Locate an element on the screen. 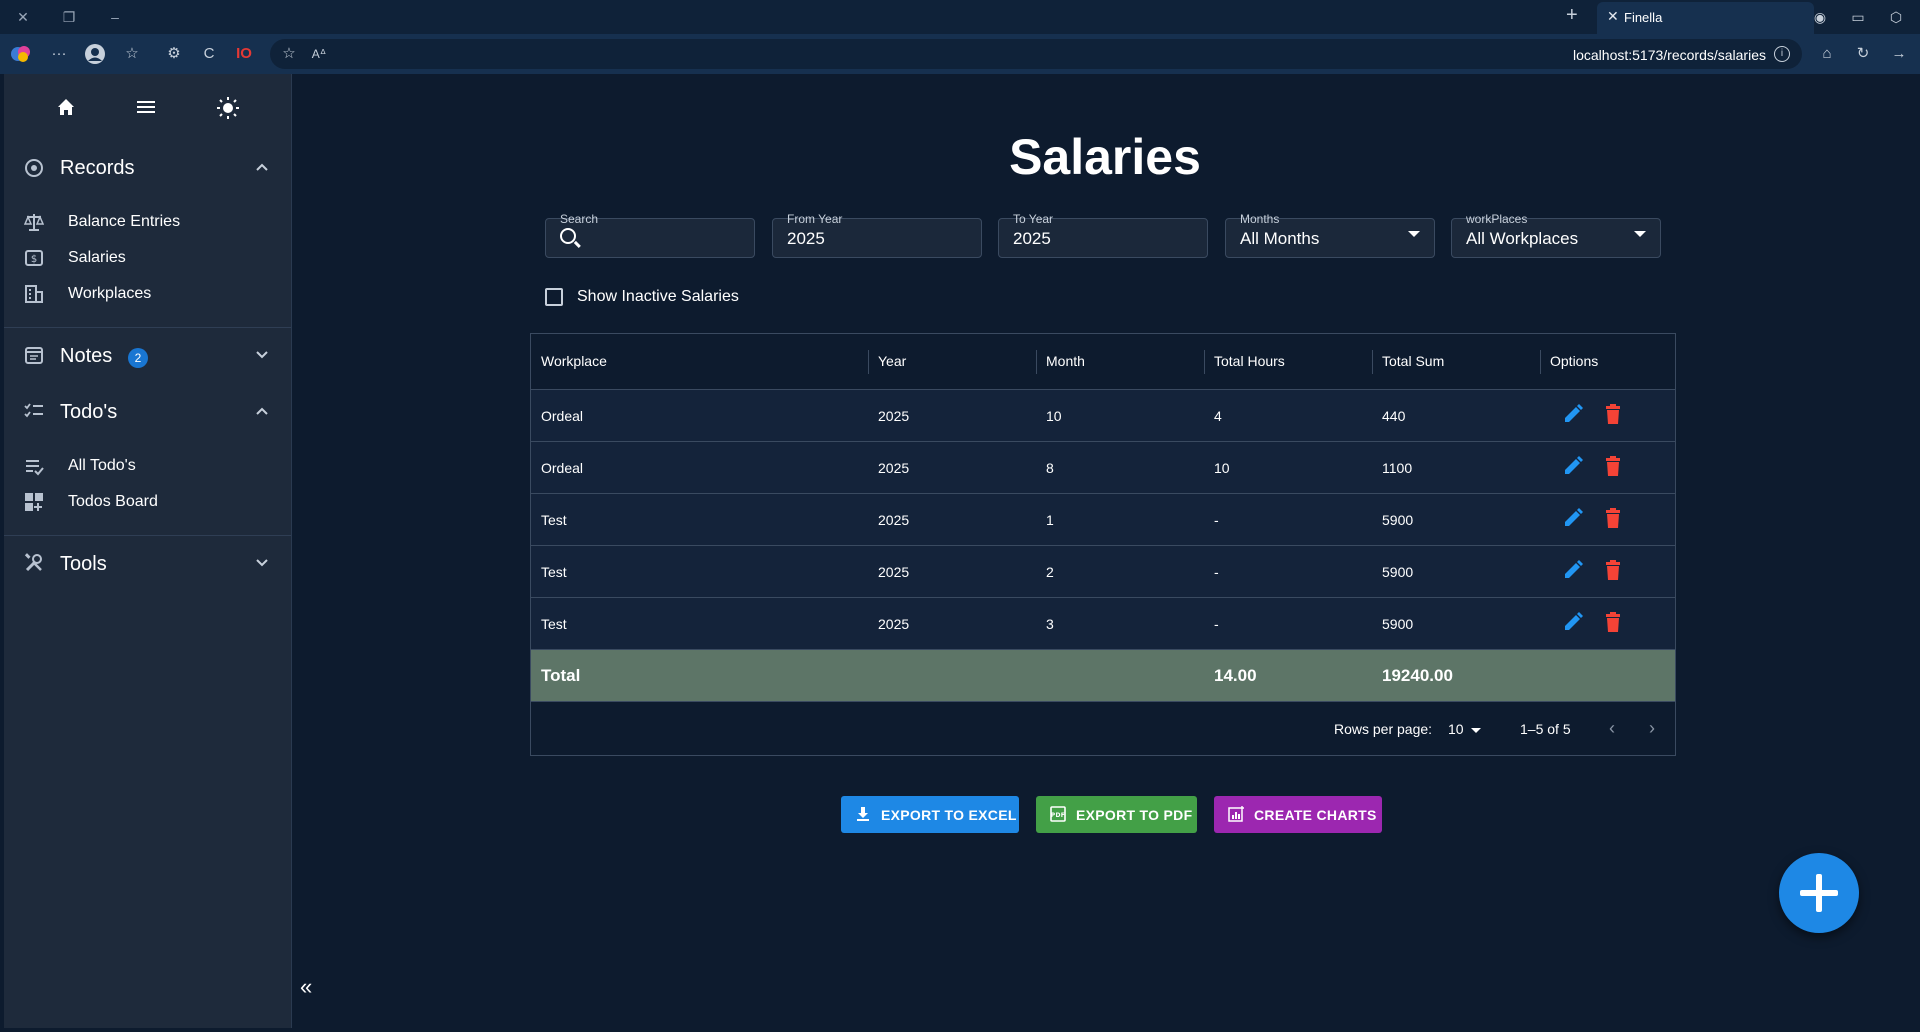 The height and width of the screenshot is (1032, 1920). building-icon is located at coordinates (34, 294).